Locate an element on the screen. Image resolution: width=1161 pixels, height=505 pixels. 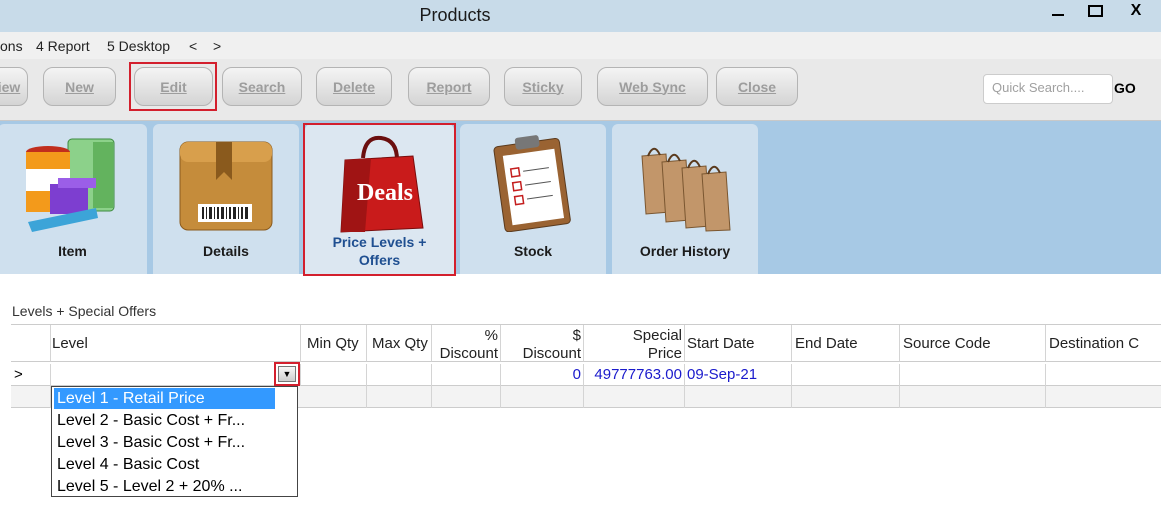
inventory-clipboard-icon is located at coordinates (532, 183).